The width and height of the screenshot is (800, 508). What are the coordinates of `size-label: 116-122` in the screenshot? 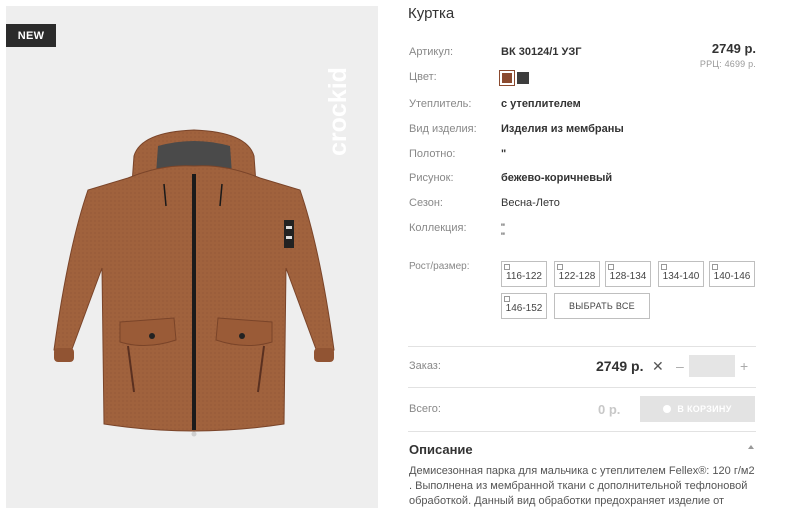 It's located at (524, 276).